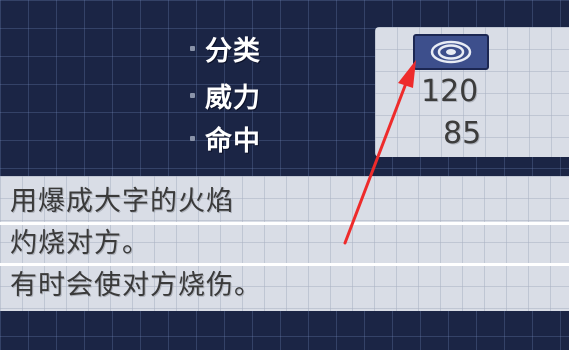 Image resolution: width=569 pixels, height=350 pixels. I want to click on accuracy-row: 命中, so click(225, 138).